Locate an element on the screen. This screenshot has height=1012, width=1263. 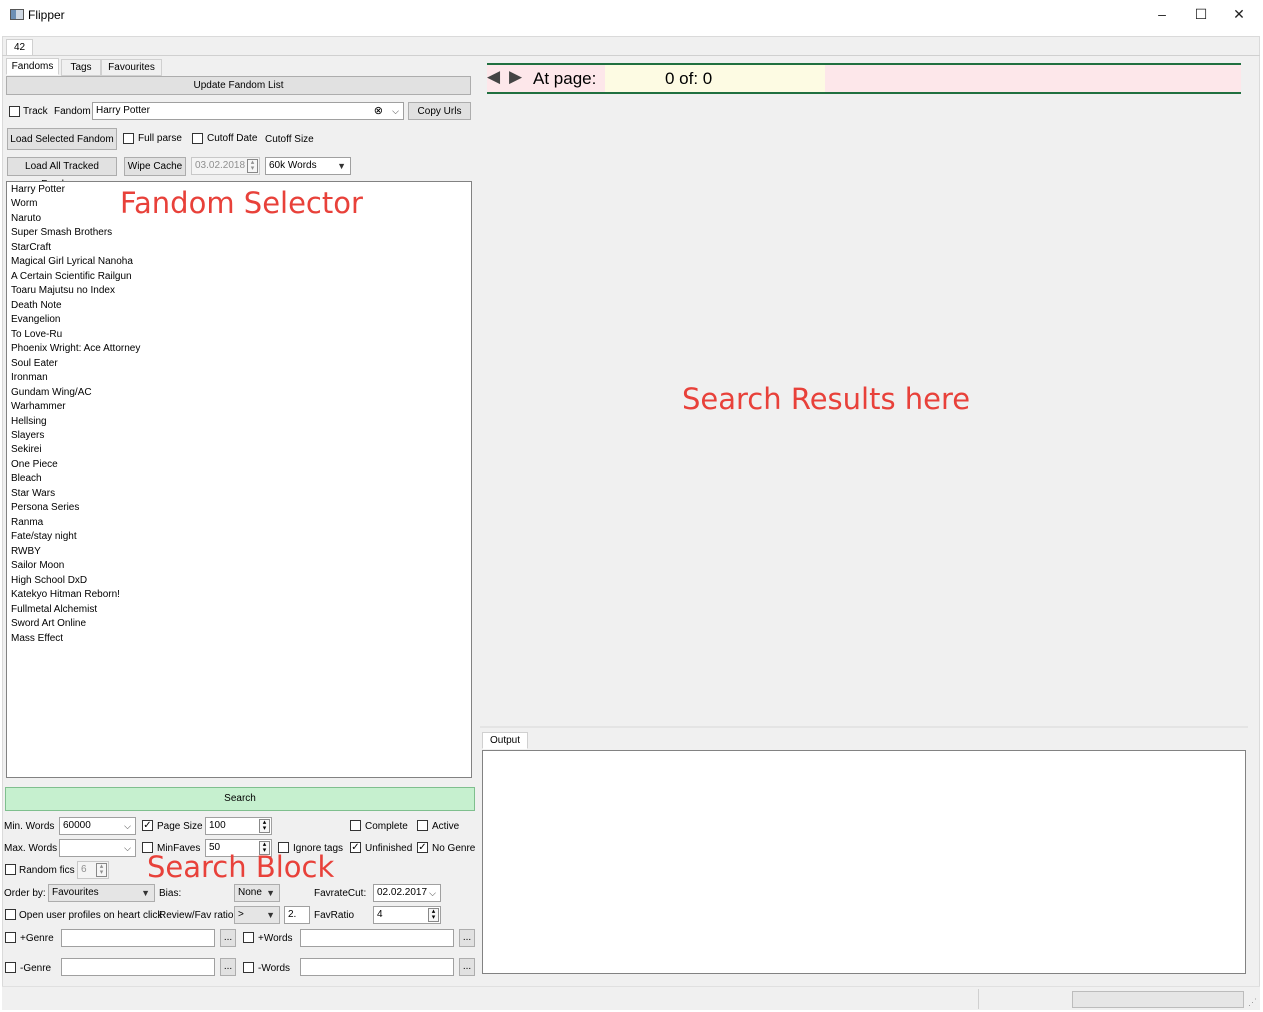
list-item: Death Note is located at coordinates (36, 305).